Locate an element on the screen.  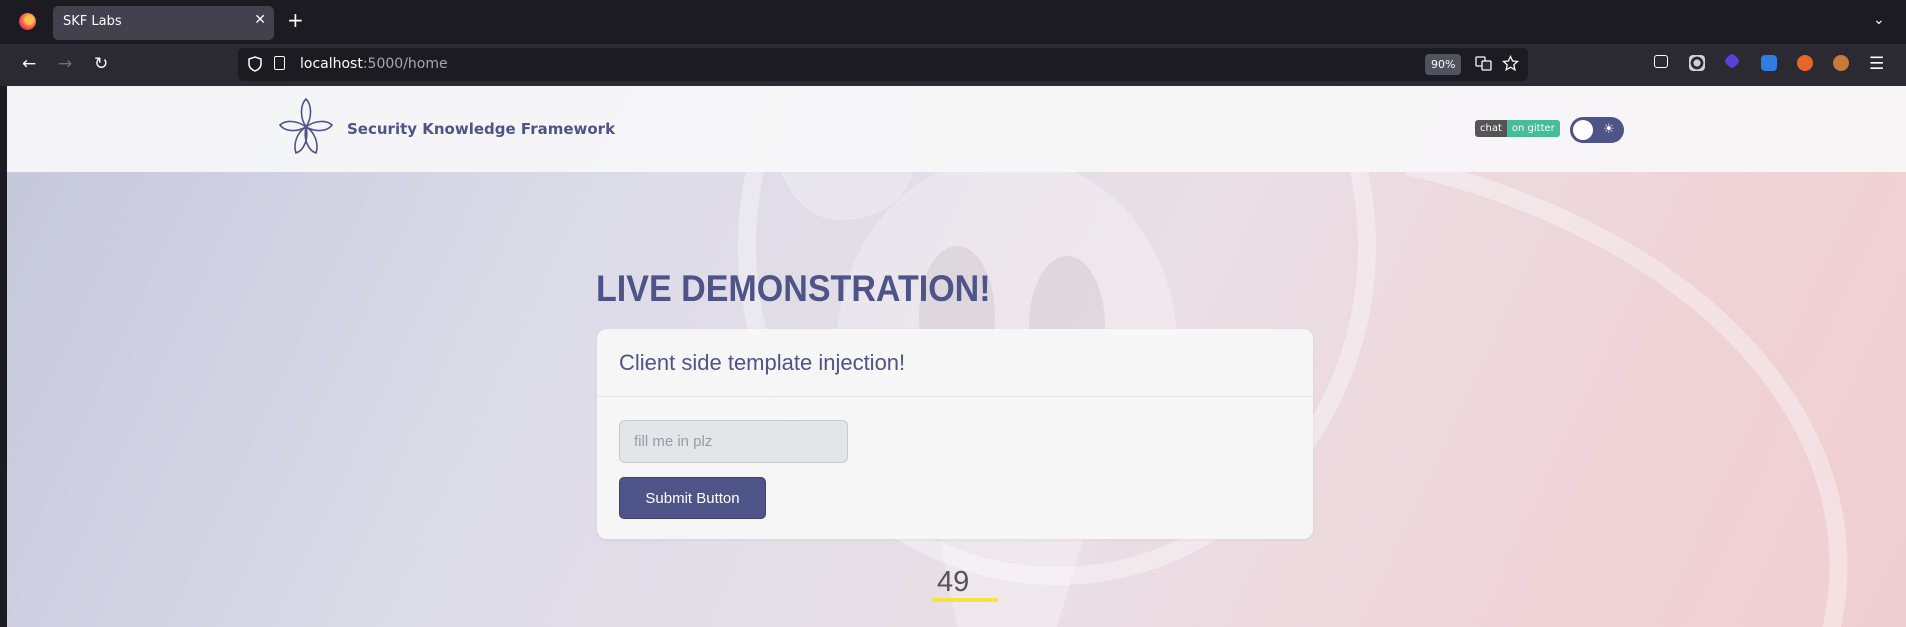
card-header: Client side template injection! is located at coordinates (955, 363).